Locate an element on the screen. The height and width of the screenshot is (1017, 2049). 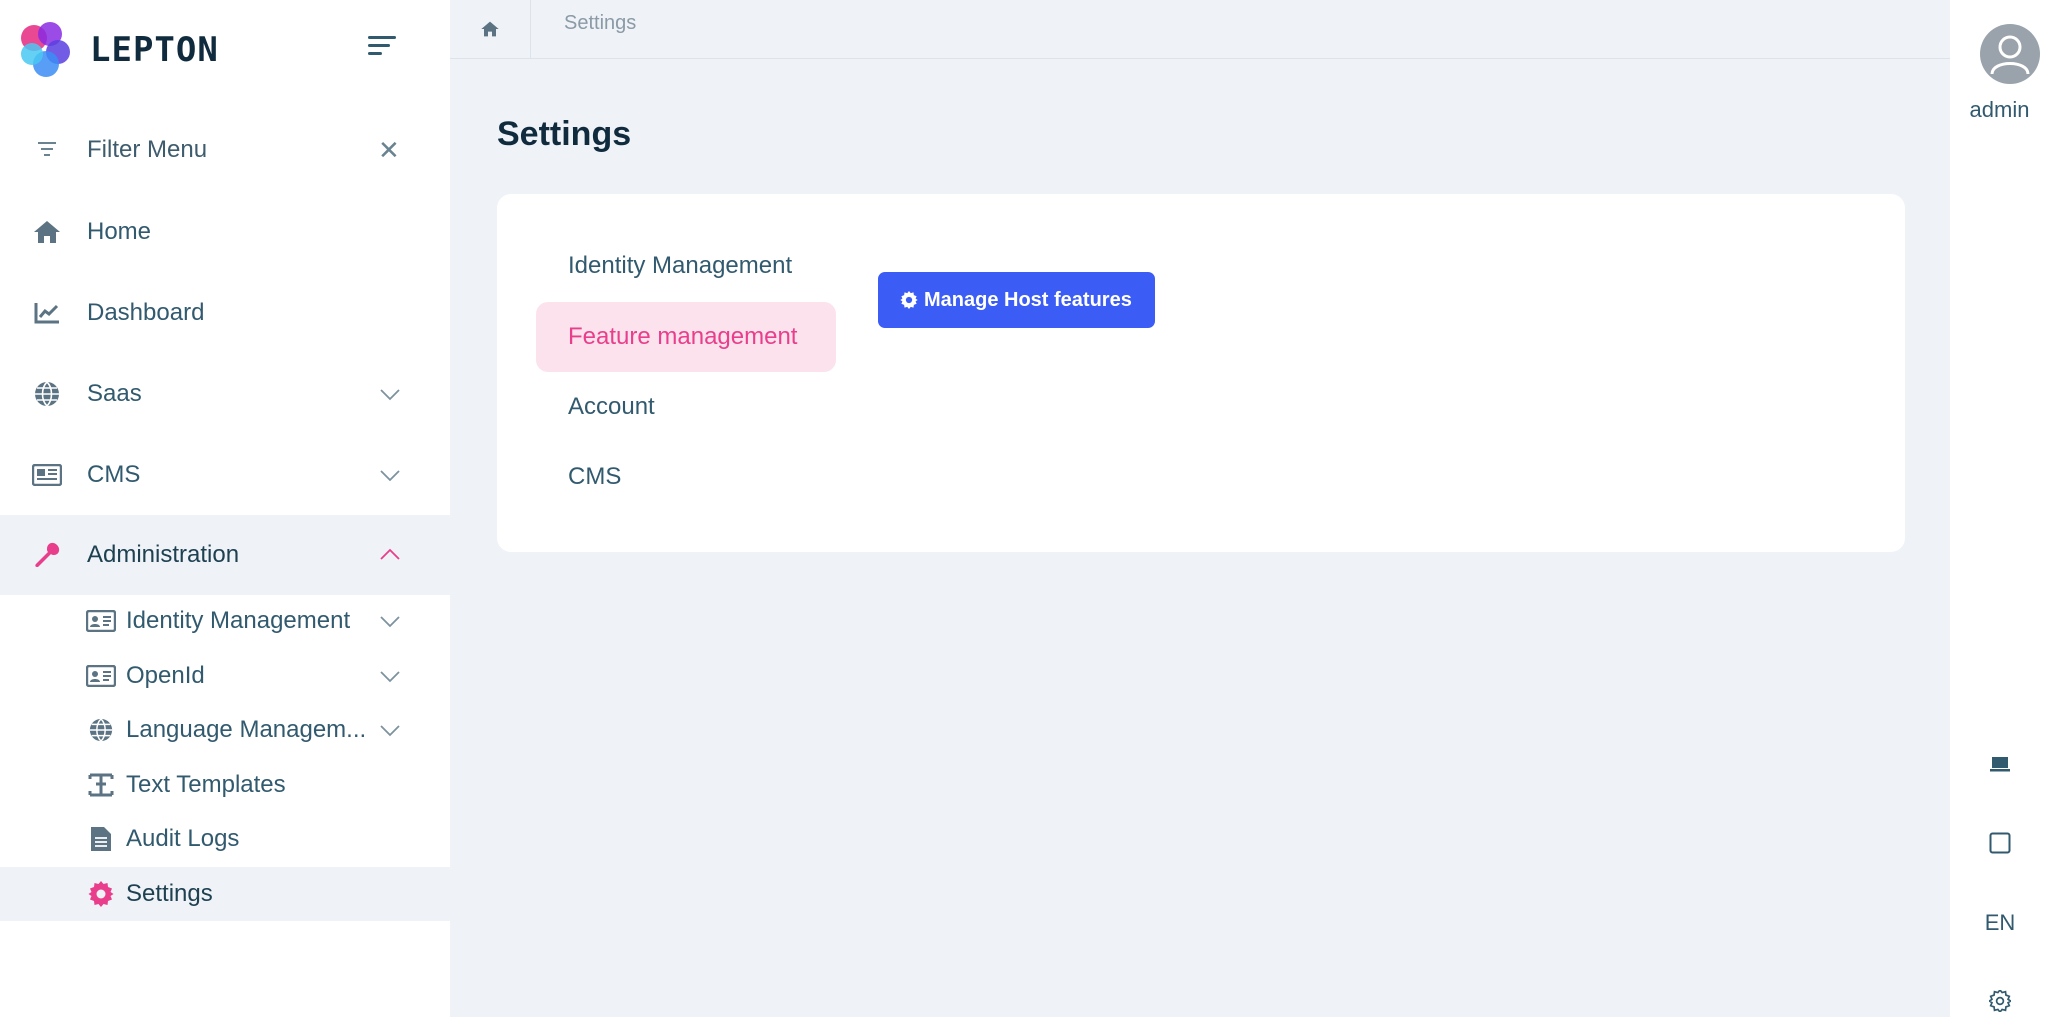
sidebar-item-label: Dashboard is located at coordinates (146, 312).